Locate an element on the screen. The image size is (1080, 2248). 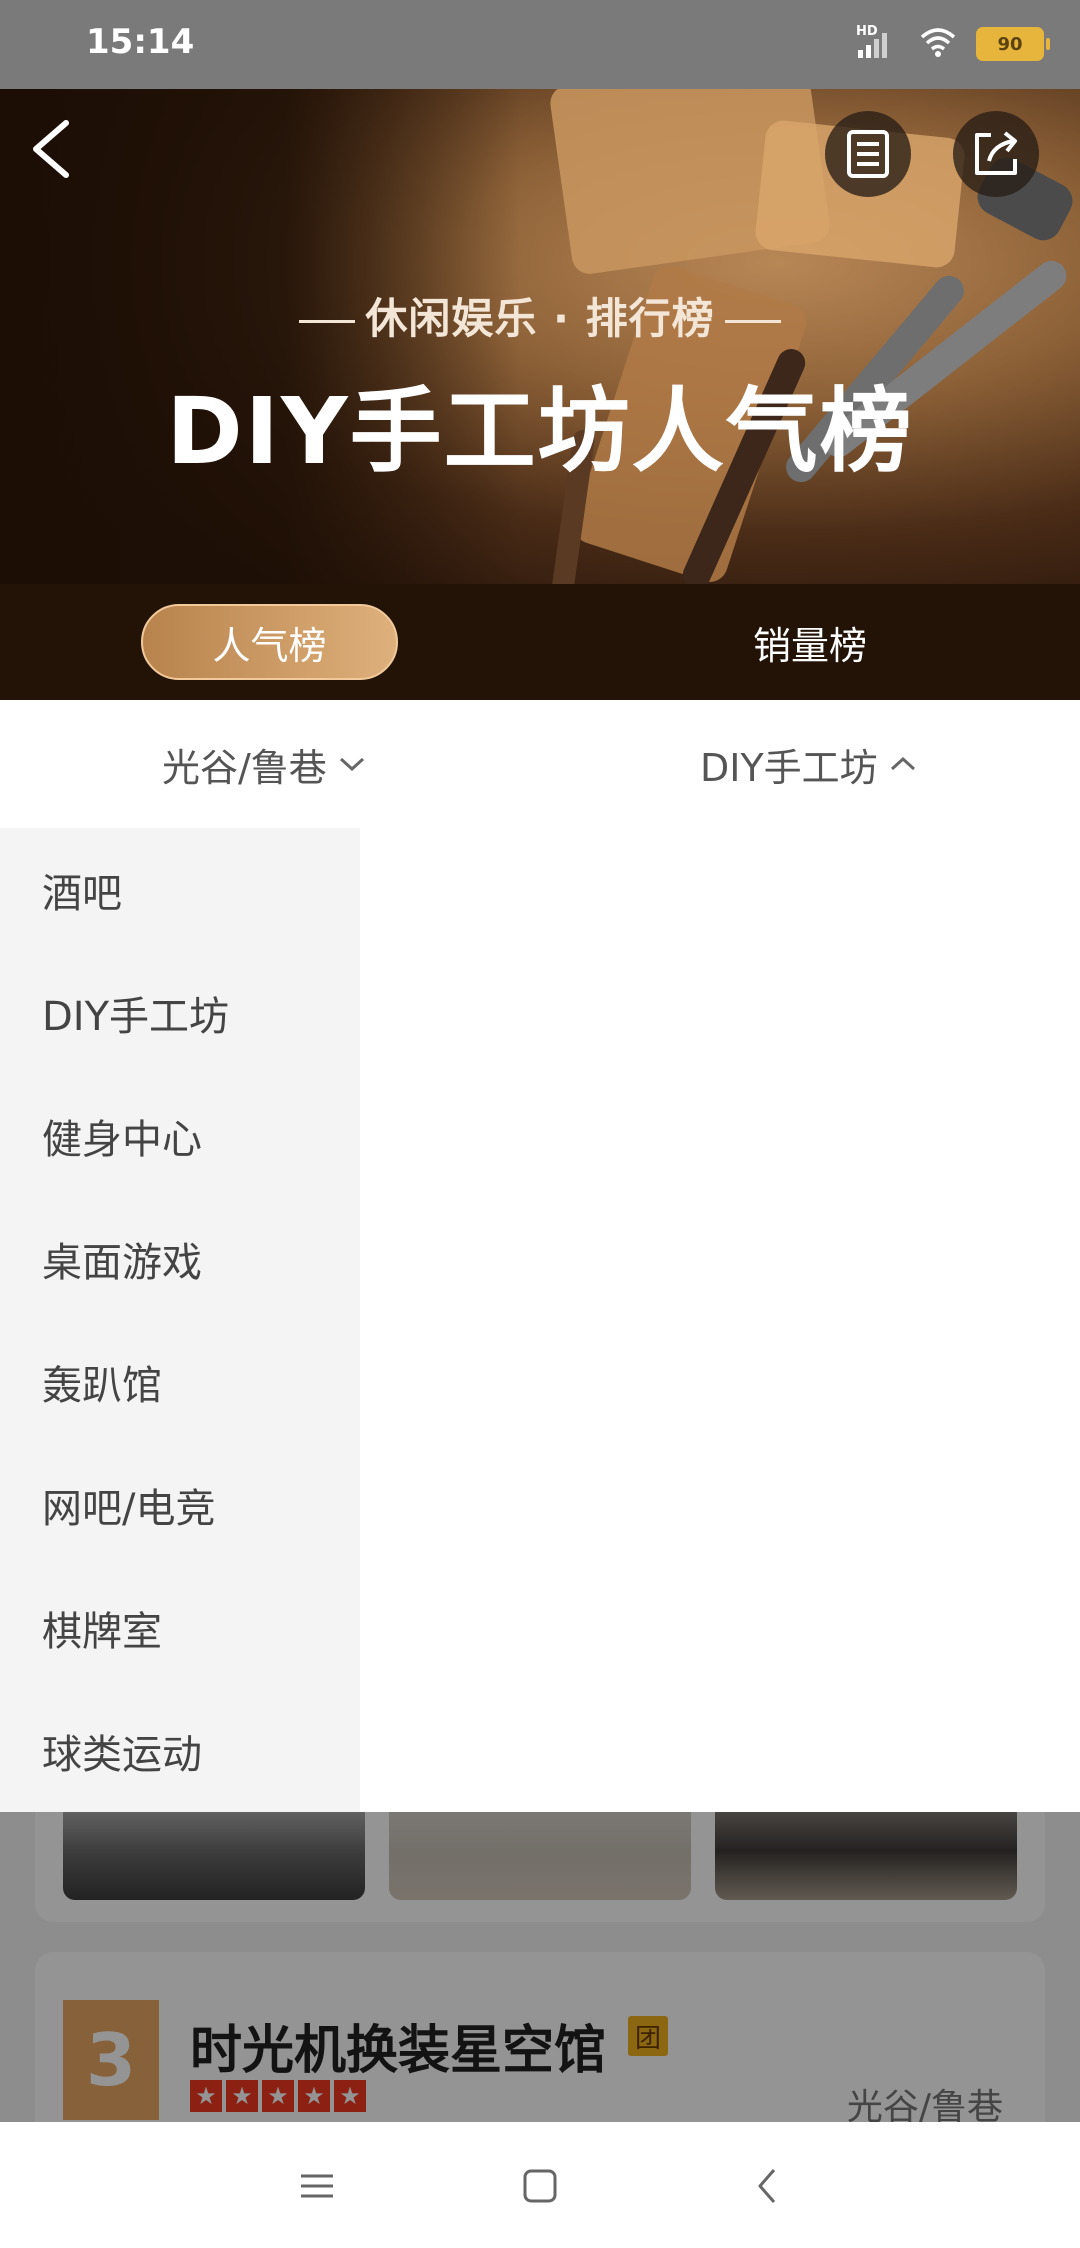
region-filter-label: 光谷/鲁巷 is located at coordinates (244, 767).